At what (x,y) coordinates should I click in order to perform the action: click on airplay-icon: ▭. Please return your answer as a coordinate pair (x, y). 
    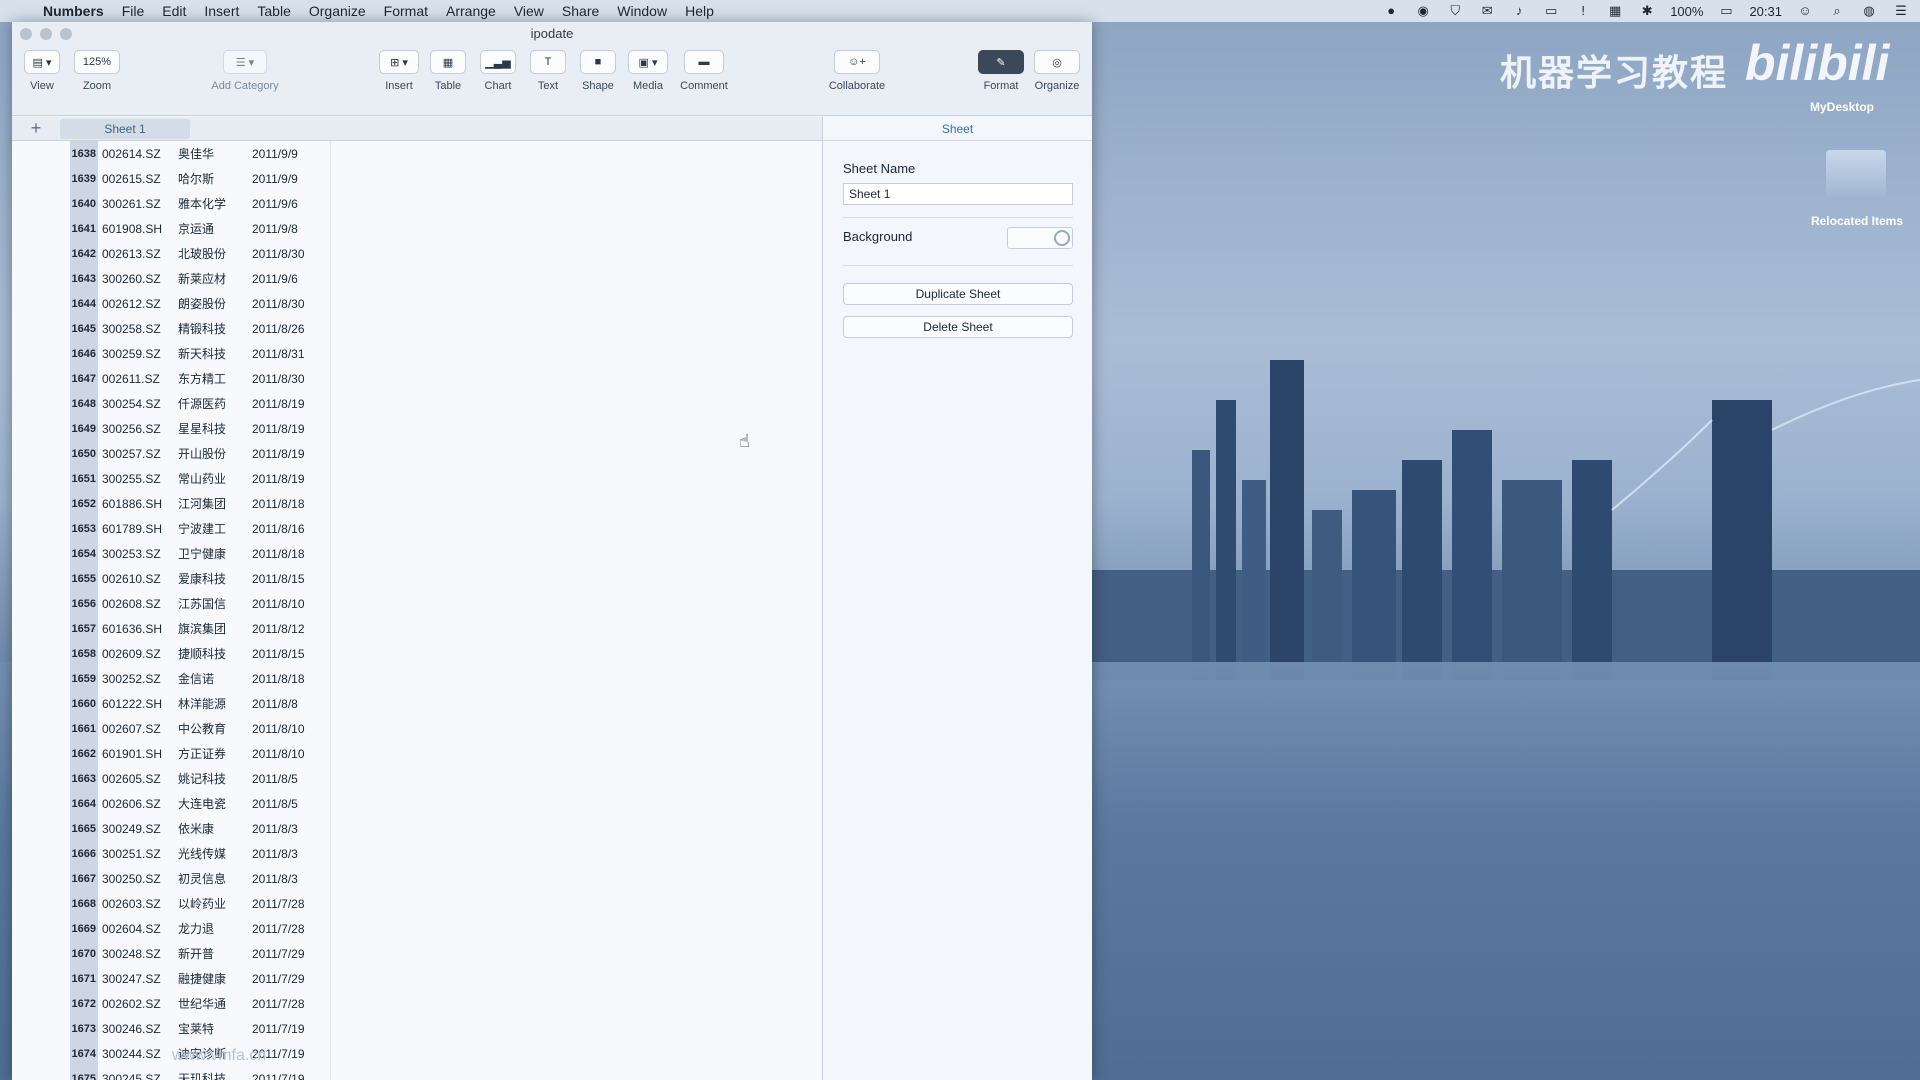
    Looking at the image, I should click on (1551, 11).